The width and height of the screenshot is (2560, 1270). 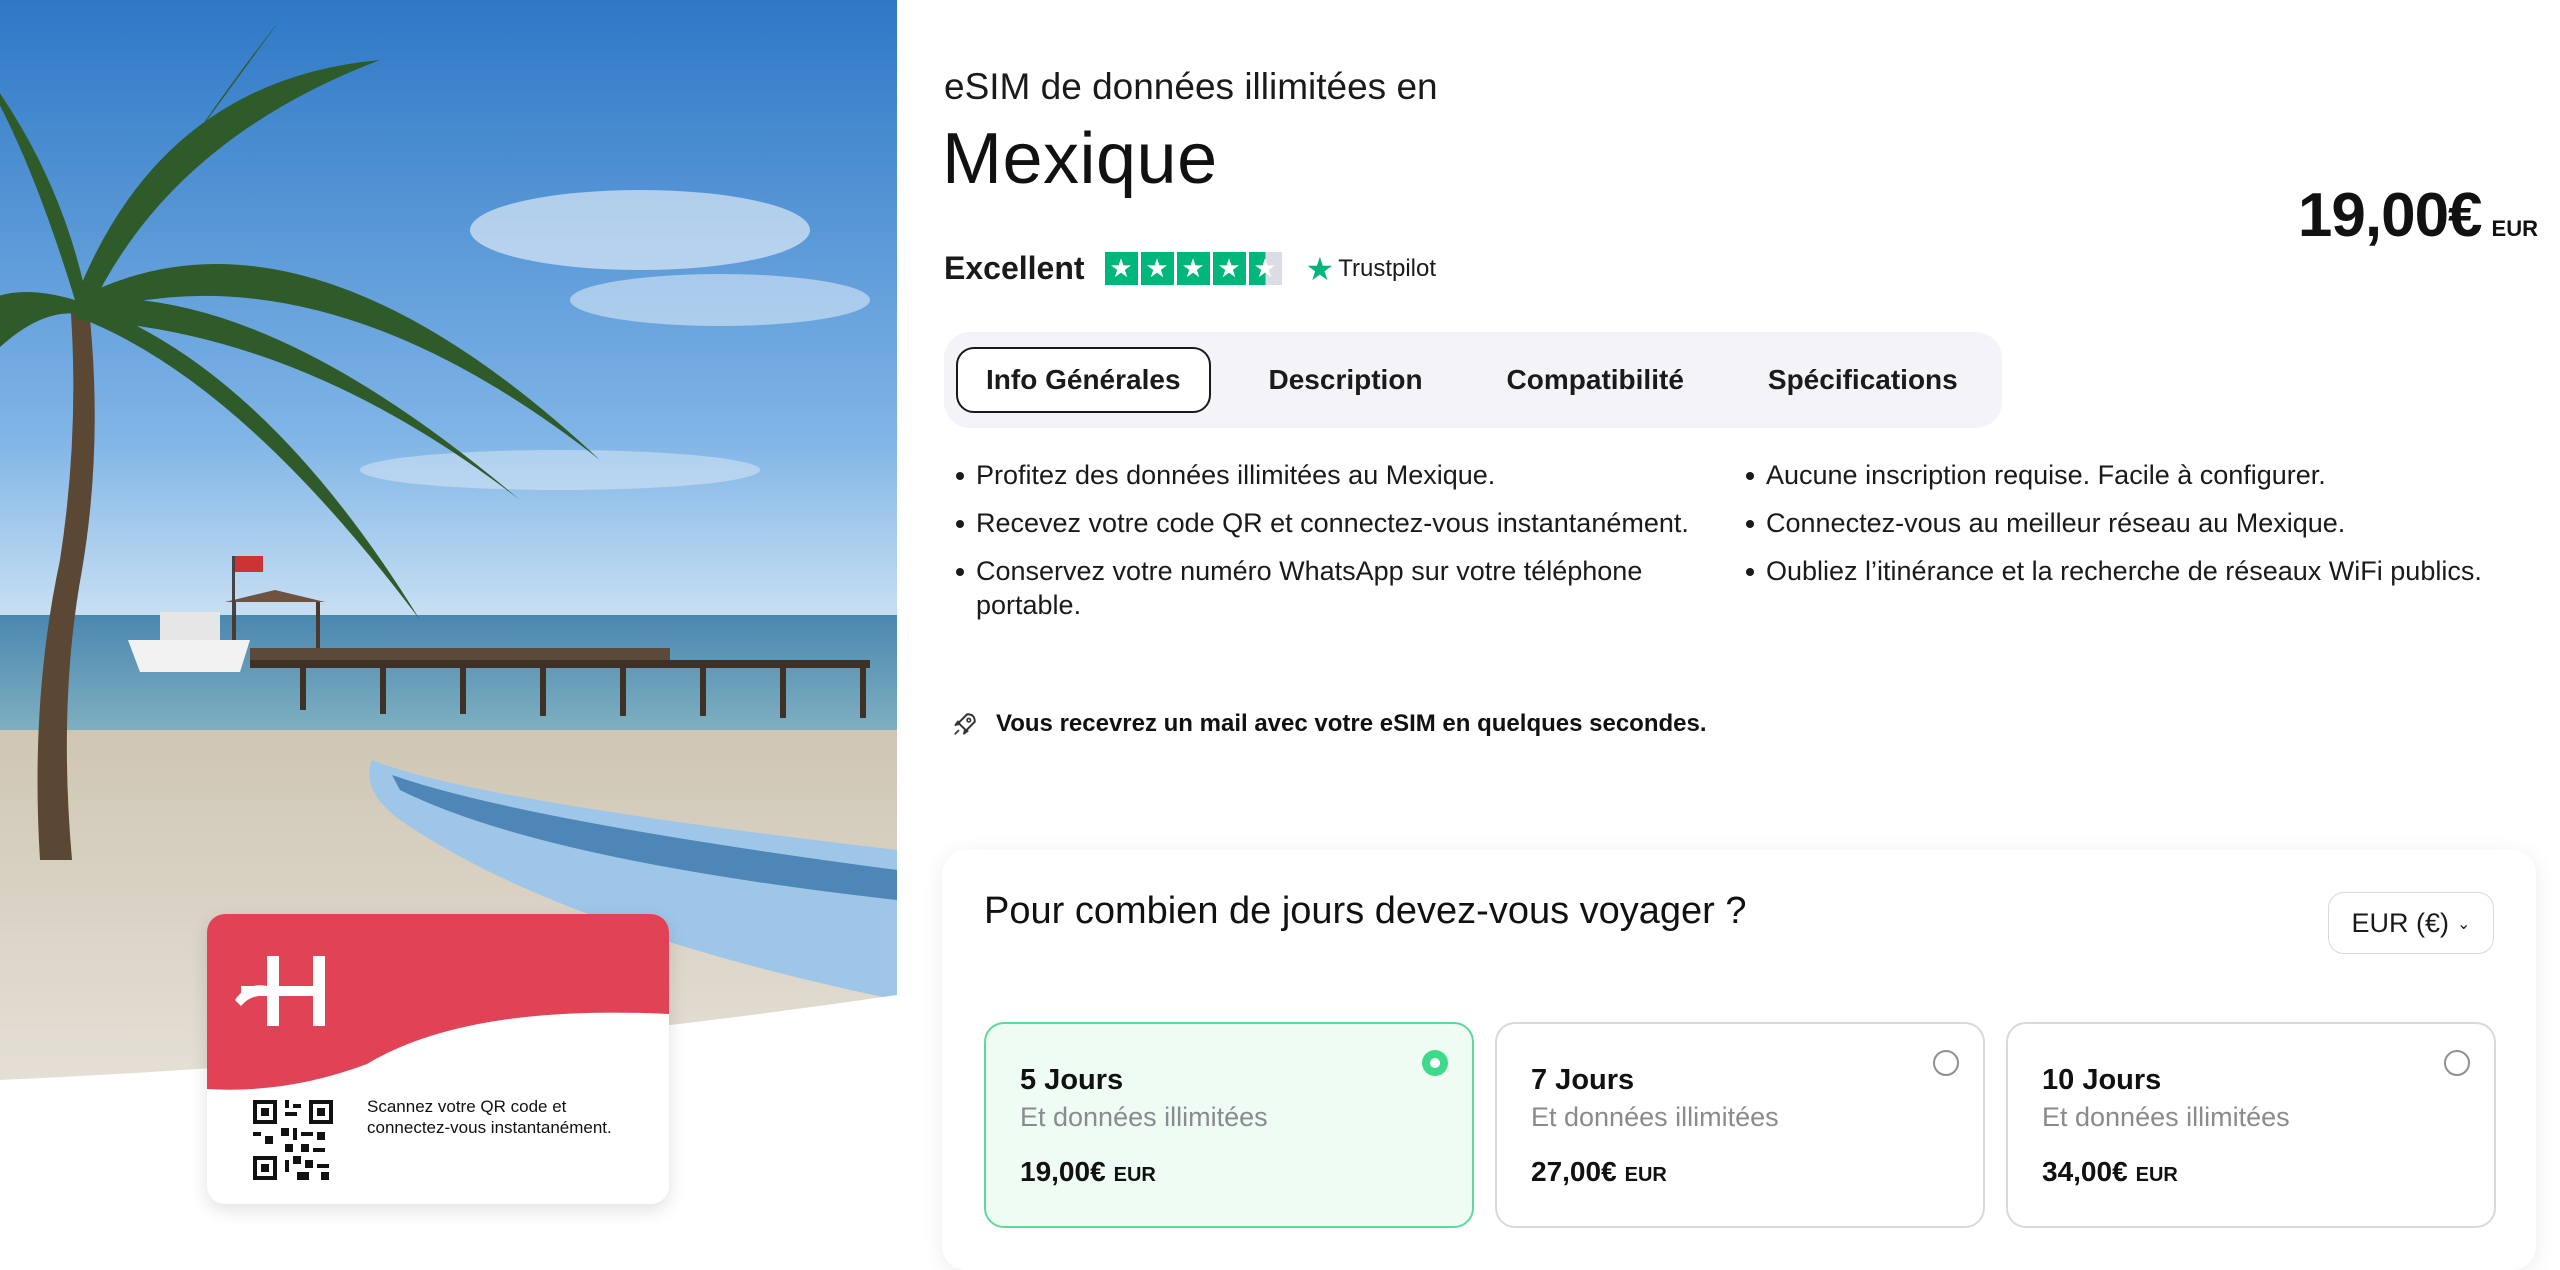 What do you see at coordinates (1574, 1171) in the screenshot?
I see `plan-price-amount: 27,00€` at bounding box center [1574, 1171].